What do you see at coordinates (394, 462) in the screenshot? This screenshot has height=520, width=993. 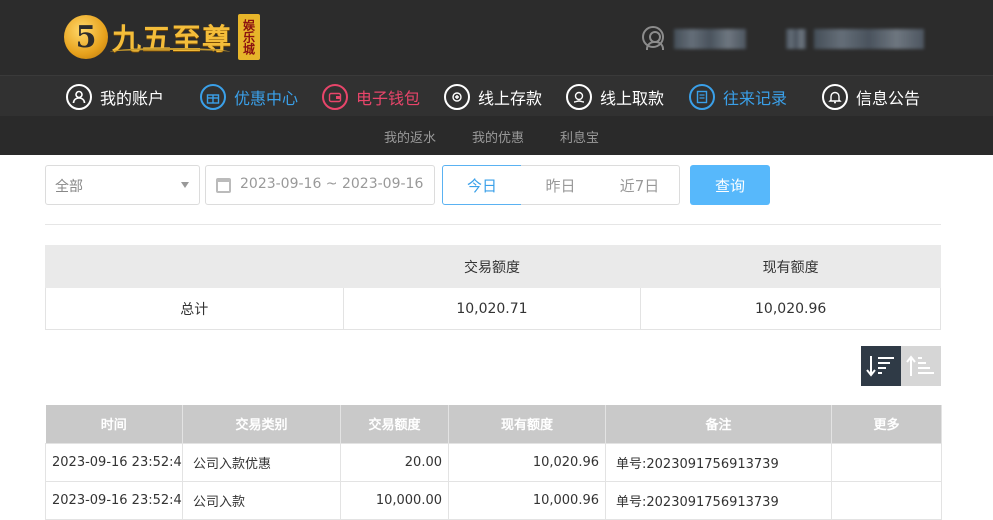 I see `cell-amount: 20.00` at bounding box center [394, 462].